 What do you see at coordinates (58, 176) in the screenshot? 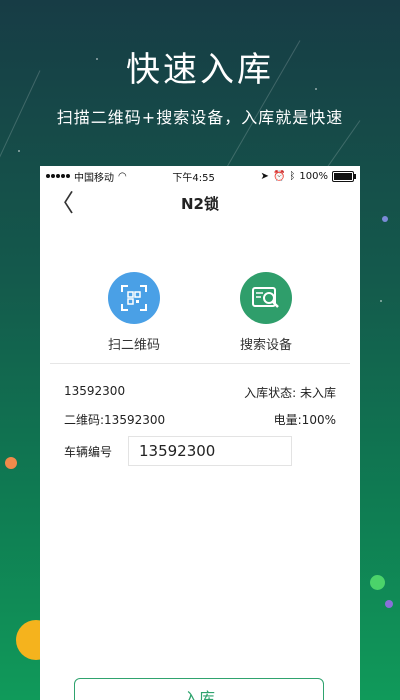
I see `signal-icon` at bounding box center [58, 176].